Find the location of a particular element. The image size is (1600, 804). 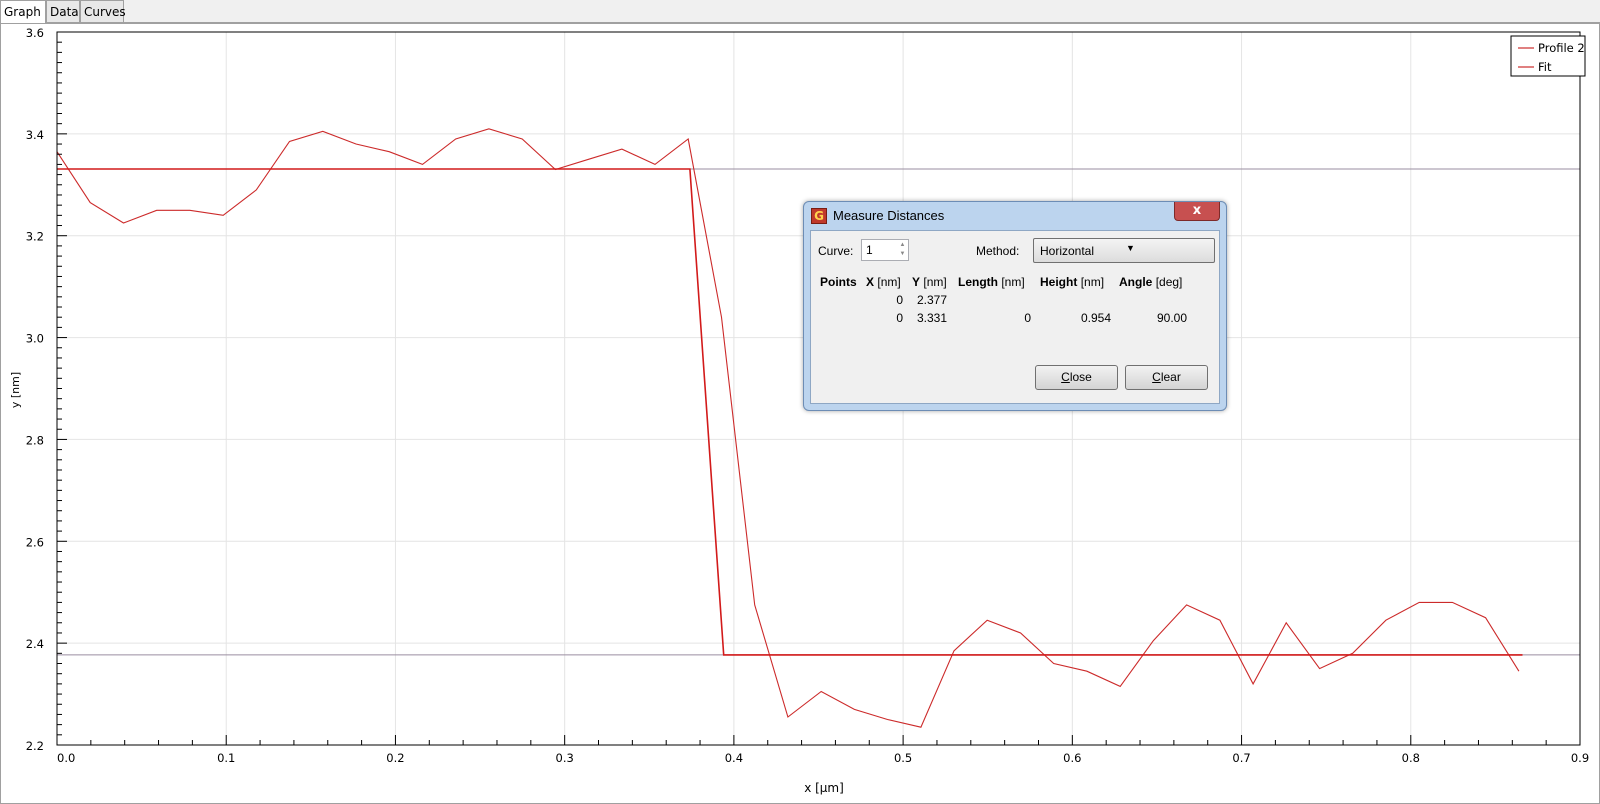

header-angle: Angle [deg] is located at coordinates (1150, 282).